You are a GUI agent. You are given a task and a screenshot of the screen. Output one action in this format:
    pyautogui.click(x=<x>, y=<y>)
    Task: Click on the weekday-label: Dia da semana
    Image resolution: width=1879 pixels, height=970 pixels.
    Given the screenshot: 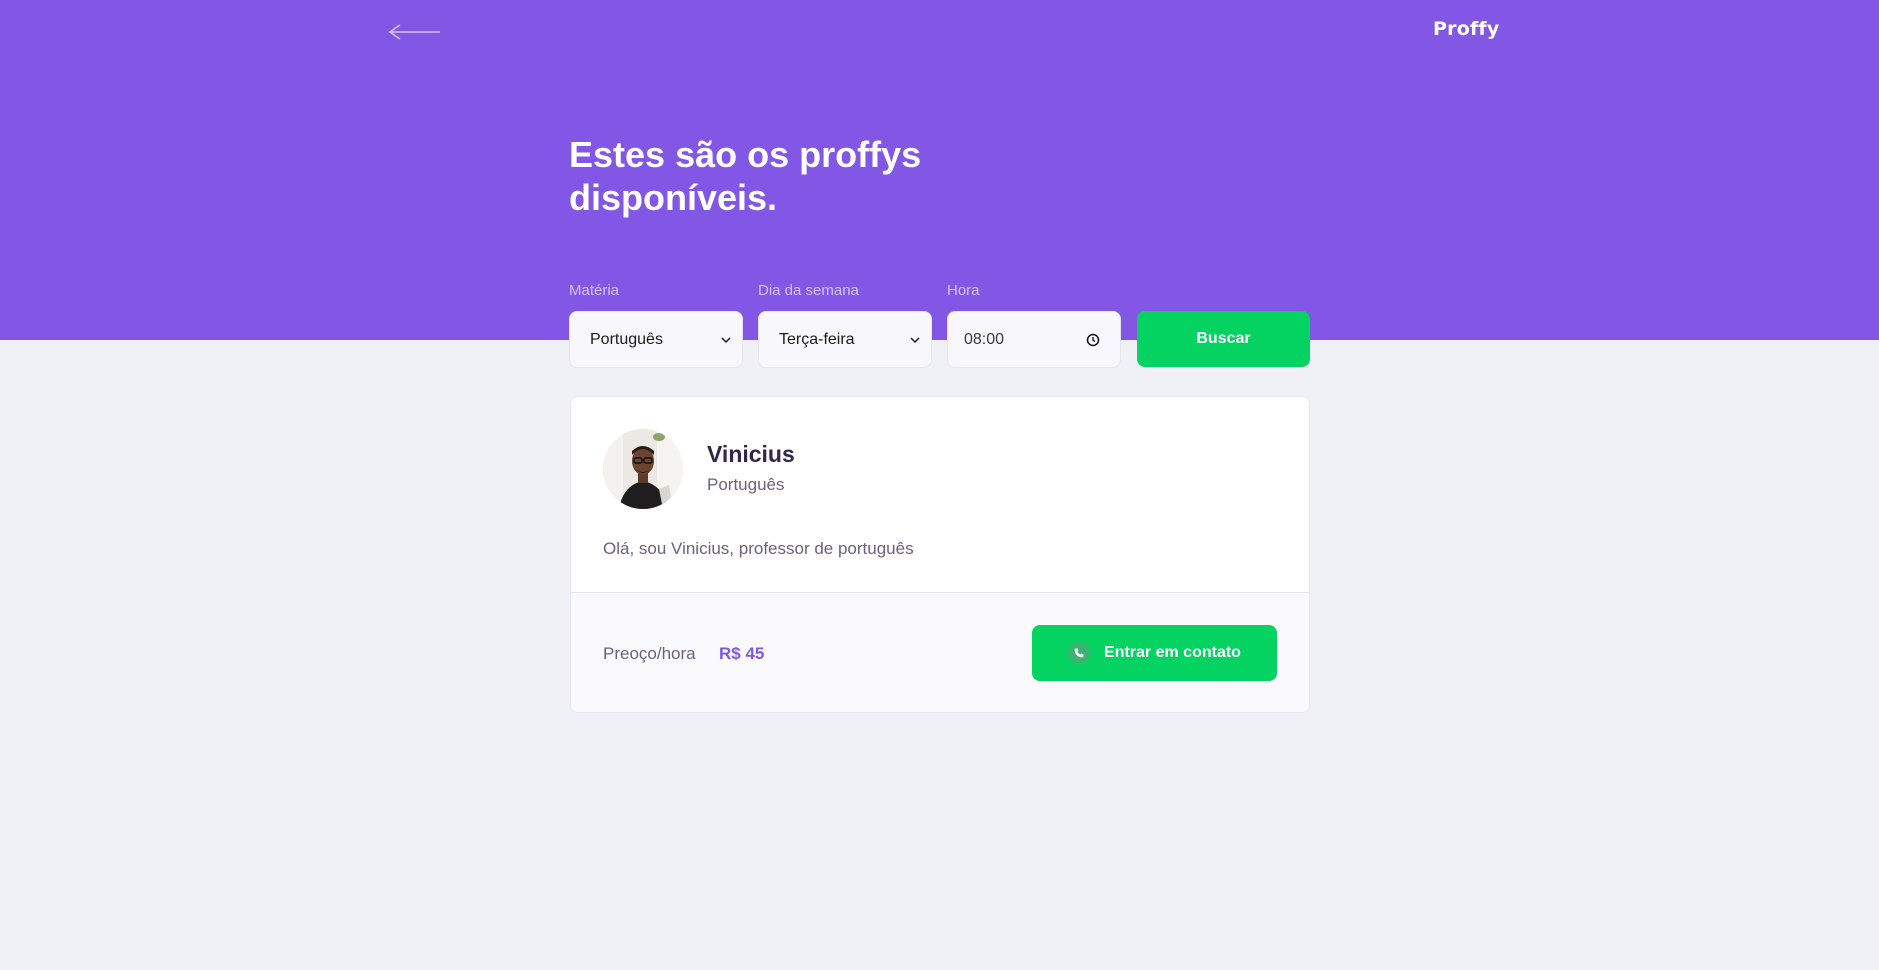 What is the action you would take?
    pyautogui.click(x=808, y=290)
    